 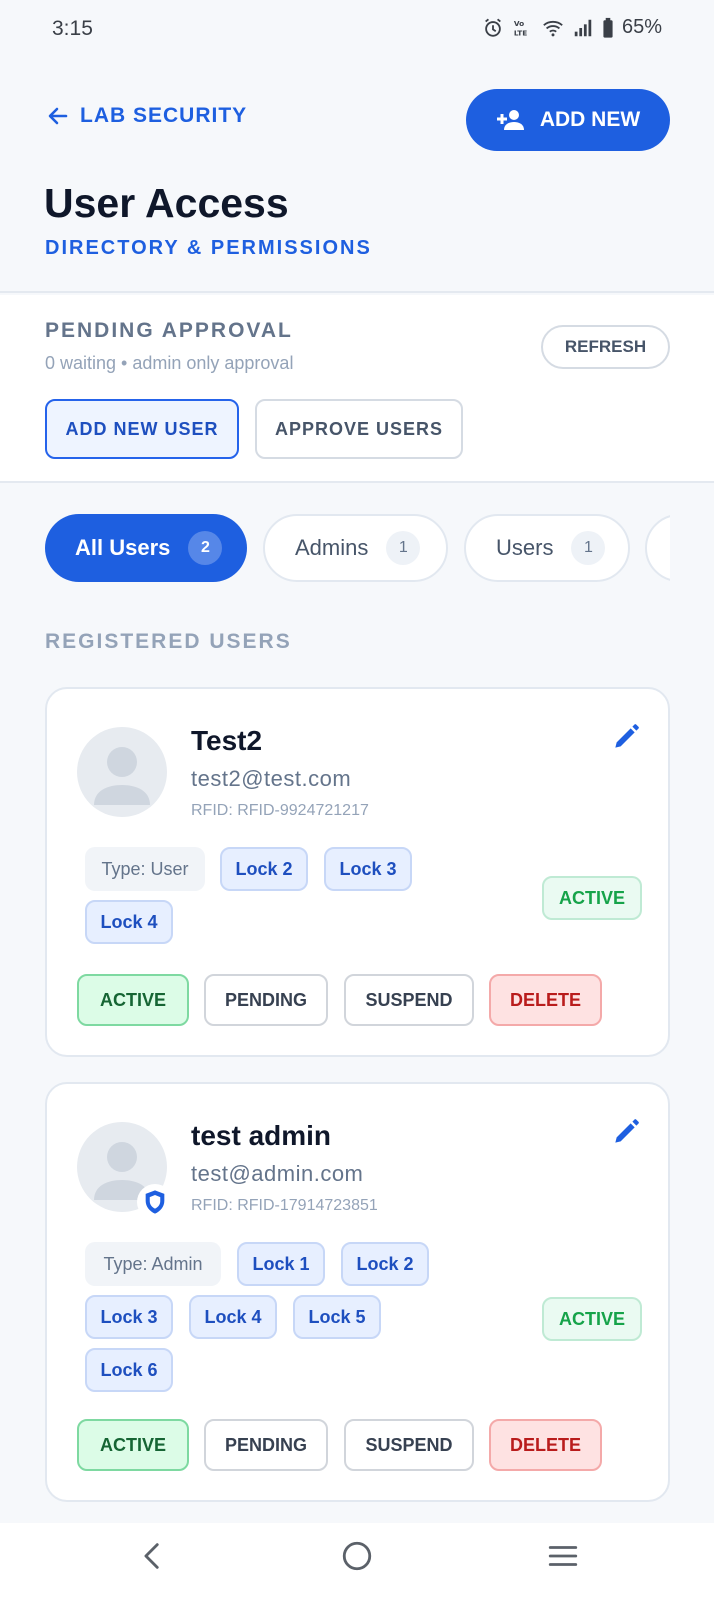 I want to click on arrow-left-icon, so click(x=58, y=116).